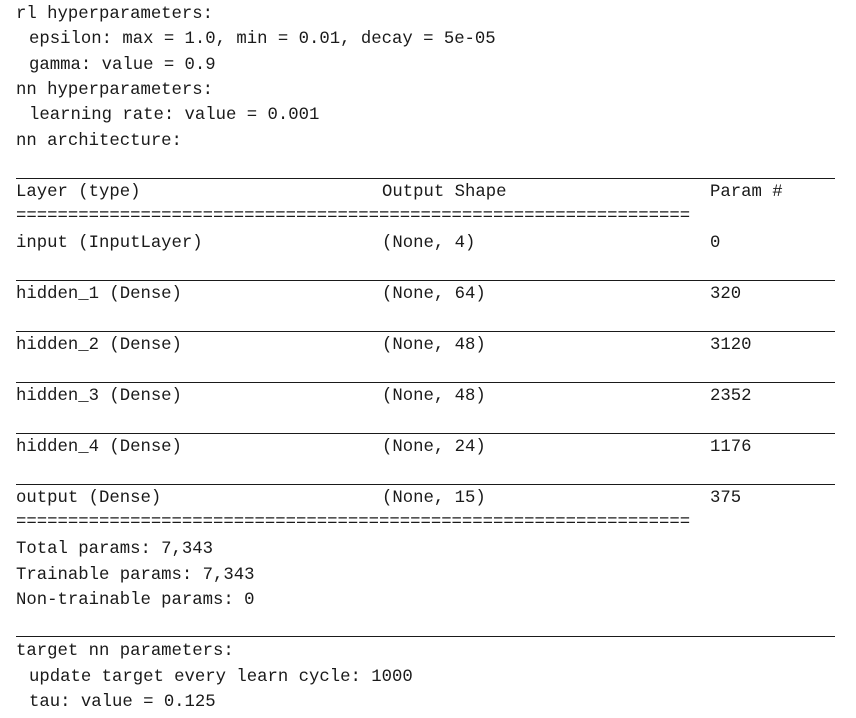  Describe the element at coordinates (99, 141) in the screenshot. I see `nn-architecture-heading: nn architecture:` at that location.